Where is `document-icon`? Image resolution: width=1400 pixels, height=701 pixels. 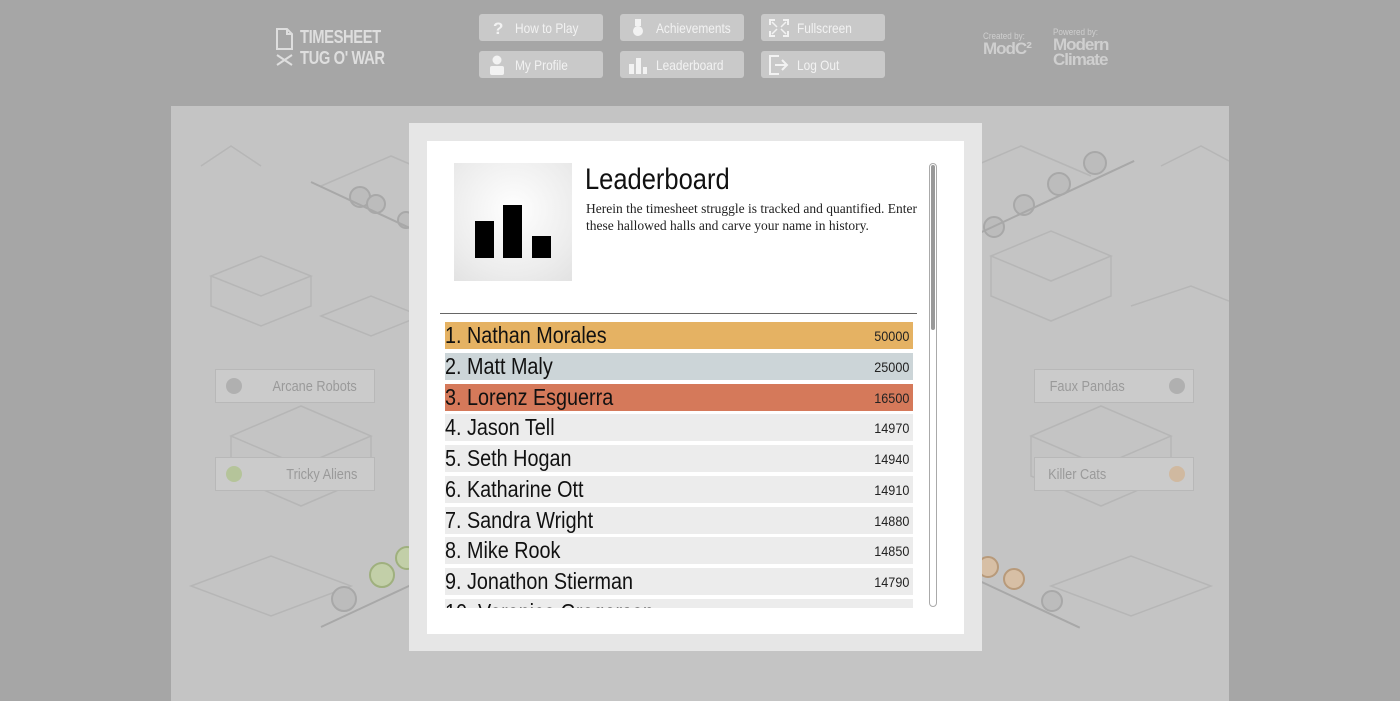 document-icon is located at coordinates (284, 39).